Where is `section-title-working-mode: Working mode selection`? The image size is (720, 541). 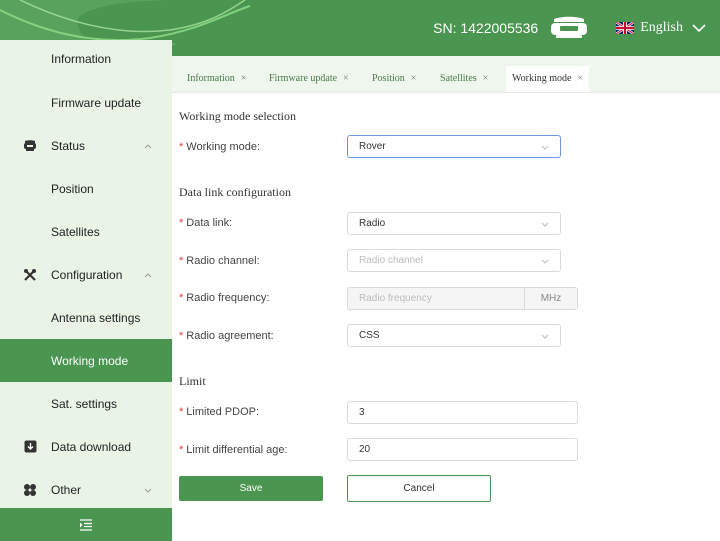
section-title-working-mode: Working mode selection is located at coordinates (238, 116).